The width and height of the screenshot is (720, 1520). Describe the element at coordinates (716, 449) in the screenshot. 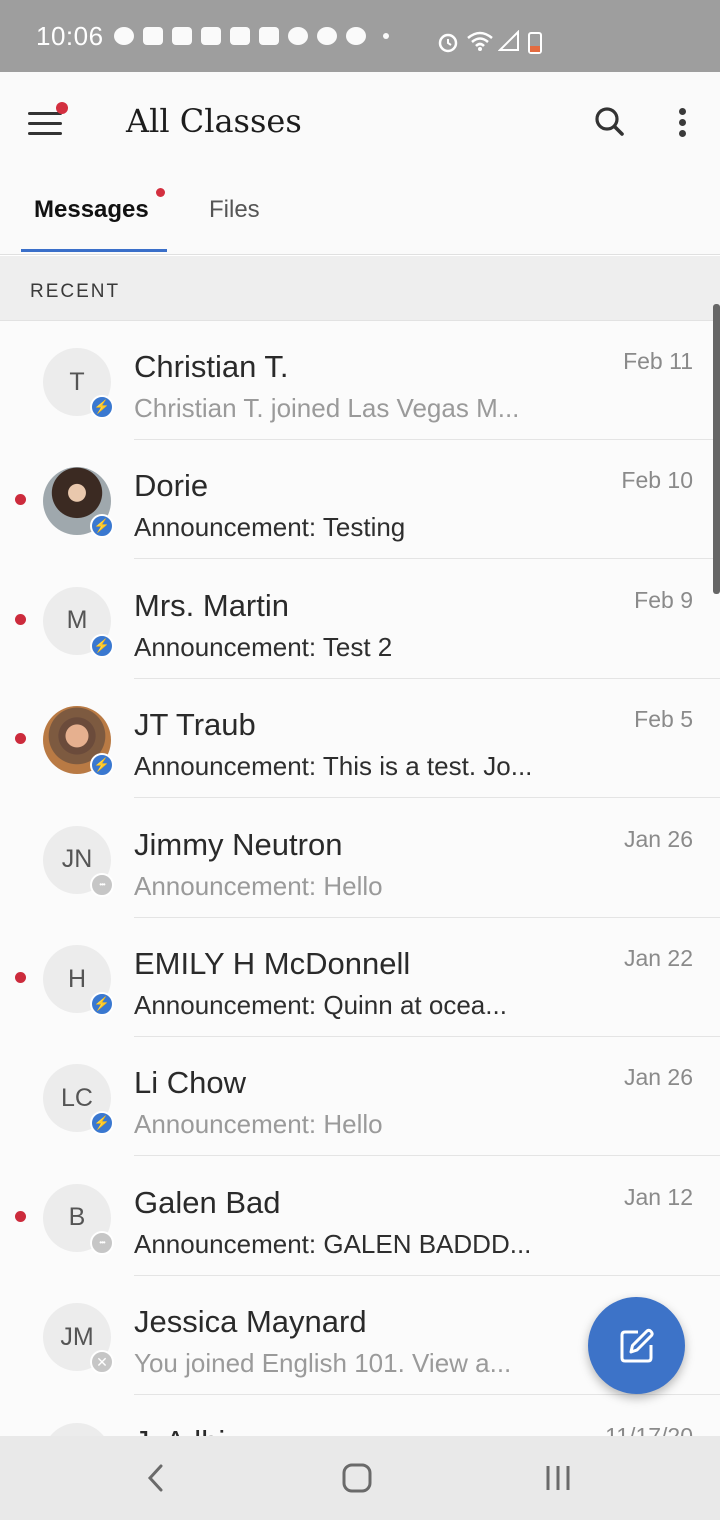

I see `scrollbar` at that location.